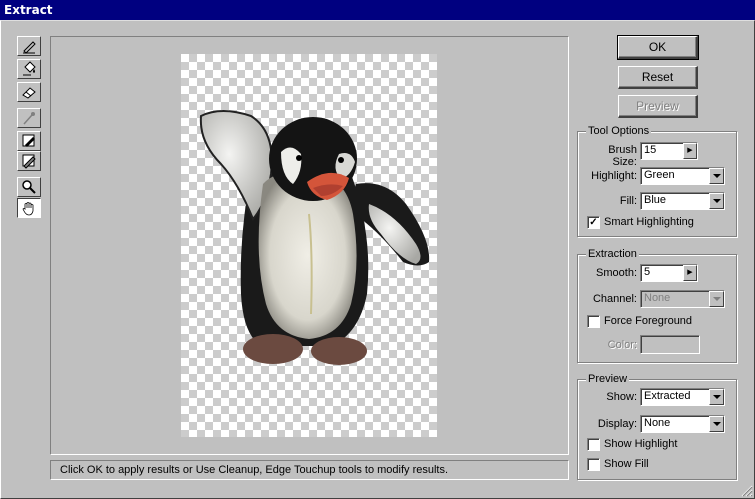 The width and height of the screenshot is (755, 499). I want to click on ok-button: OK, so click(658, 47).